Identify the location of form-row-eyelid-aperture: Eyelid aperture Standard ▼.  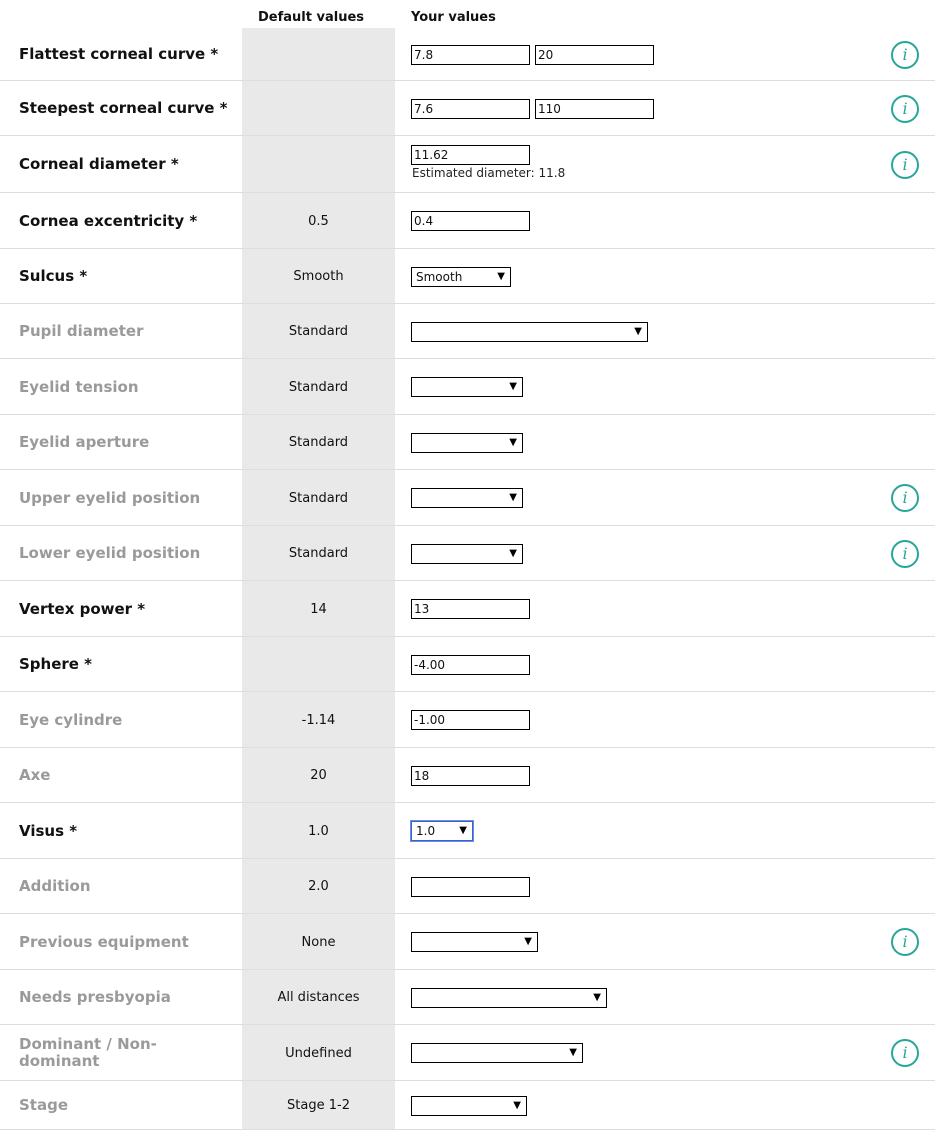
(467, 442).